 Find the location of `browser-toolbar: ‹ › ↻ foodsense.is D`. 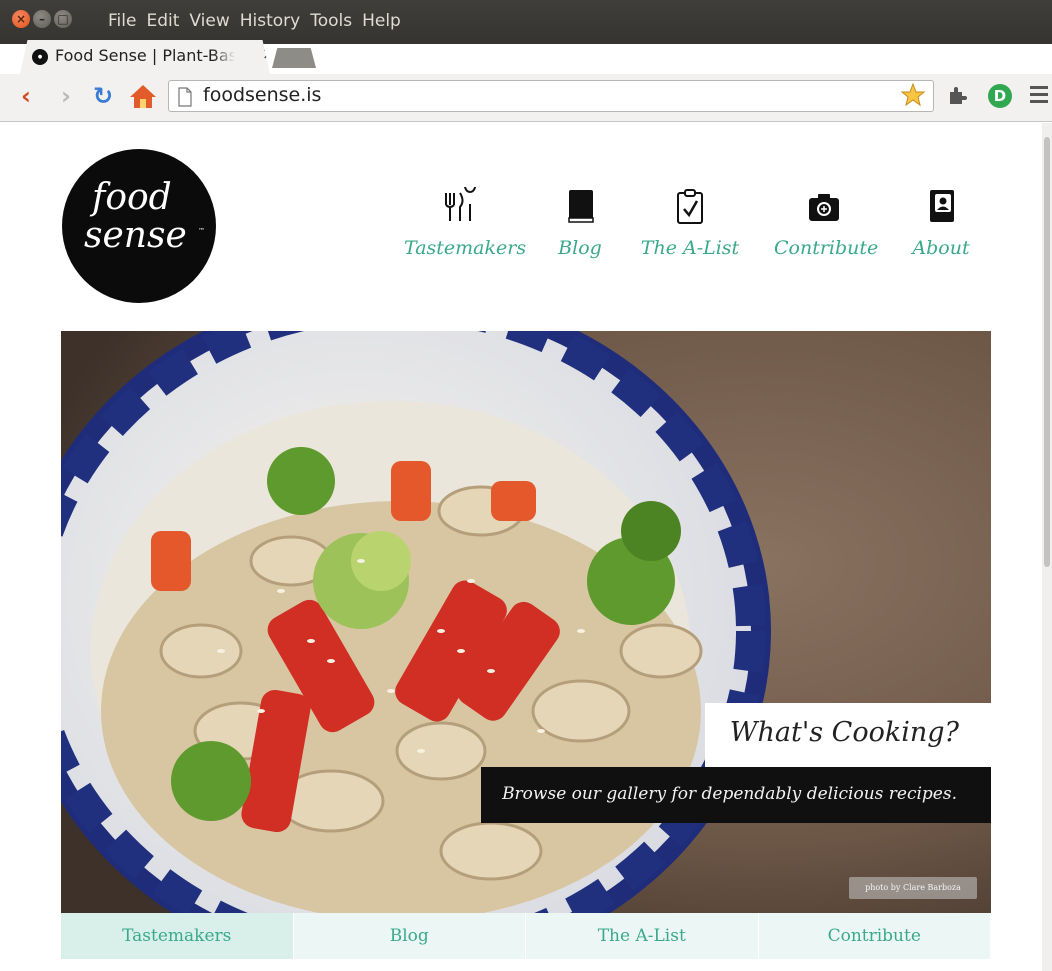

browser-toolbar: ‹ › ↻ foodsense.is D is located at coordinates (526, 98).